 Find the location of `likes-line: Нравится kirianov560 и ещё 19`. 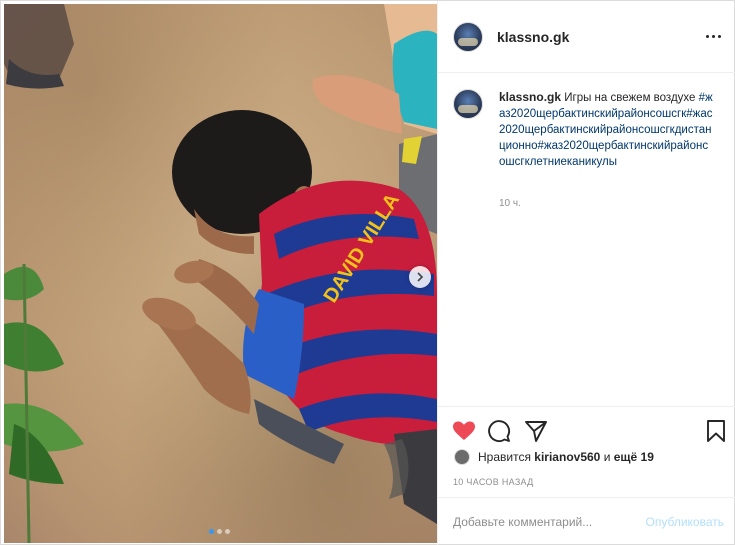

likes-line: Нравится kirianov560 и ещё 19 is located at coordinates (554, 457).